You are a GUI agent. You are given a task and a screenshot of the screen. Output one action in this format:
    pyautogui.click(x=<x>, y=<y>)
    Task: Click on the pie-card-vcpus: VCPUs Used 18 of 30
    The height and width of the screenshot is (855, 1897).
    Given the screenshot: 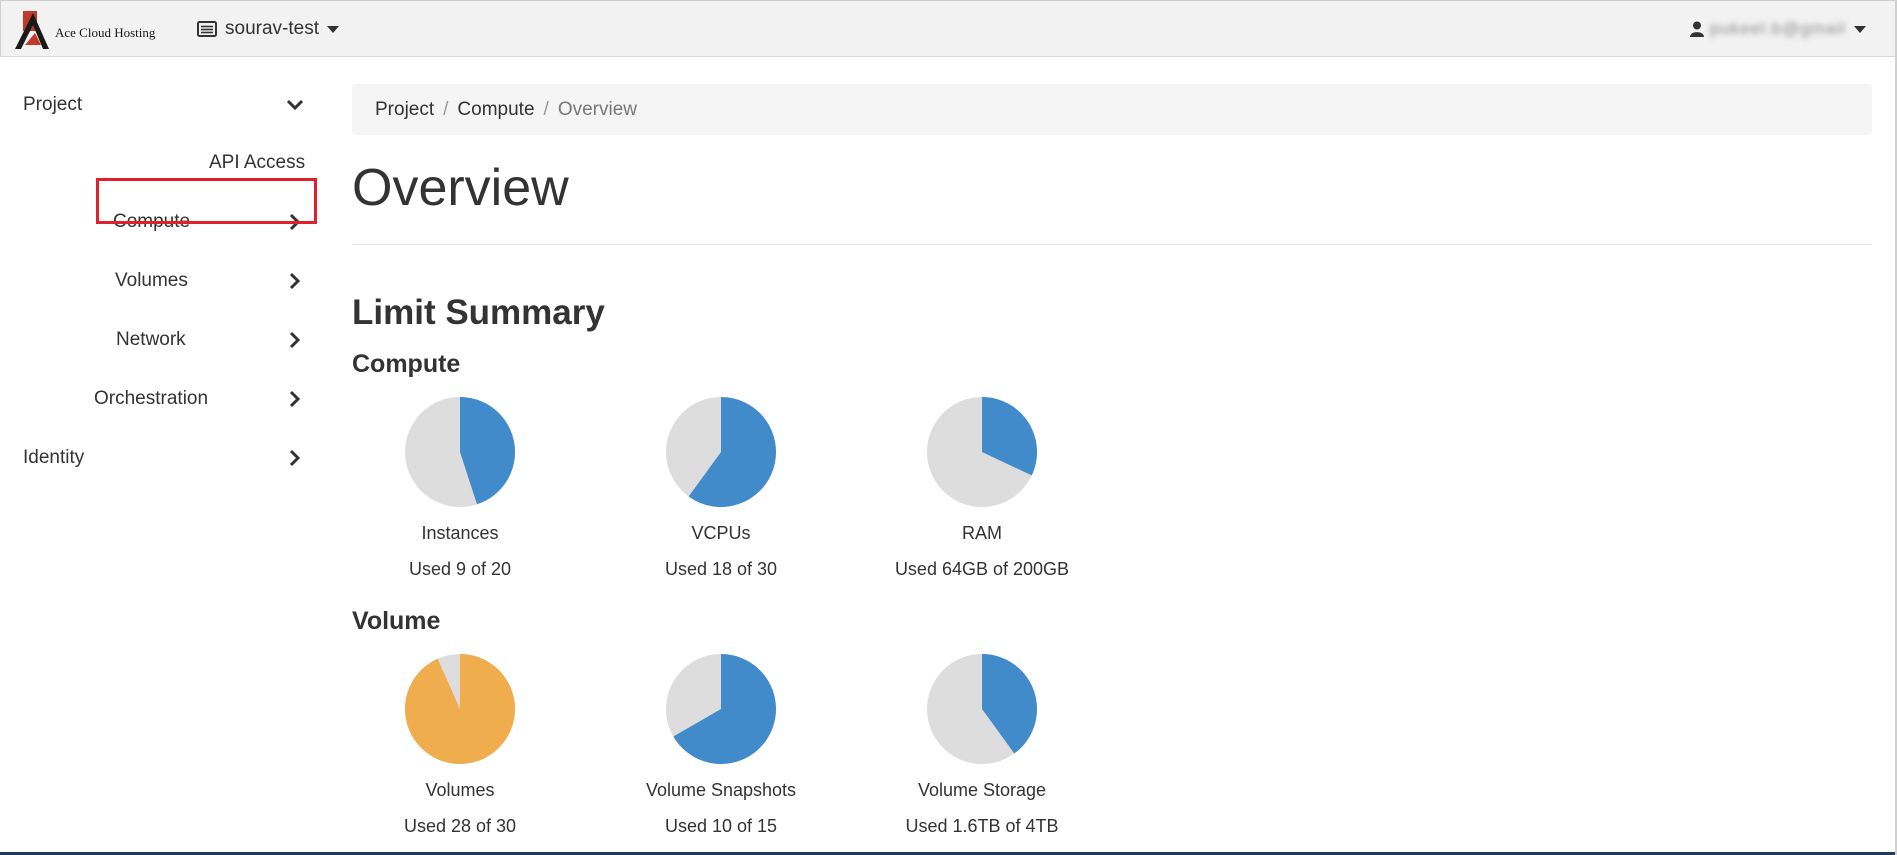 What is the action you would take?
    pyautogui.click(x=721, y=488)
    